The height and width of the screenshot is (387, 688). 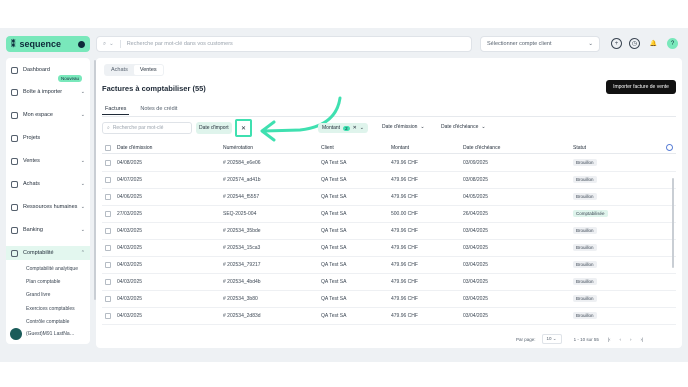 What do you see at coordinates (673, 223) in the screenshot?
I see `table-scrollbar` at bounding box center [673, 223].